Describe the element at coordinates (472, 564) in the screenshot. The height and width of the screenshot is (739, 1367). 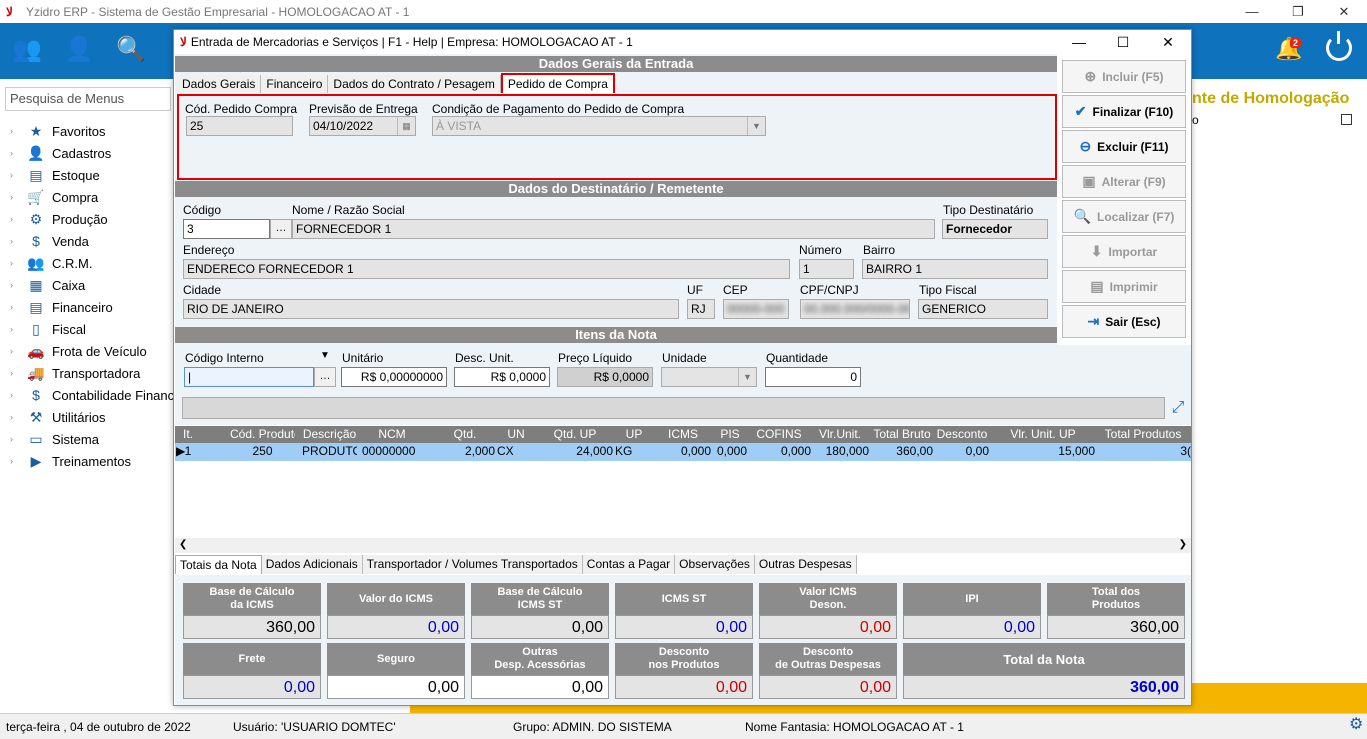
I see `tab-transportador: Transportador / Volumes Transportados` at that location.